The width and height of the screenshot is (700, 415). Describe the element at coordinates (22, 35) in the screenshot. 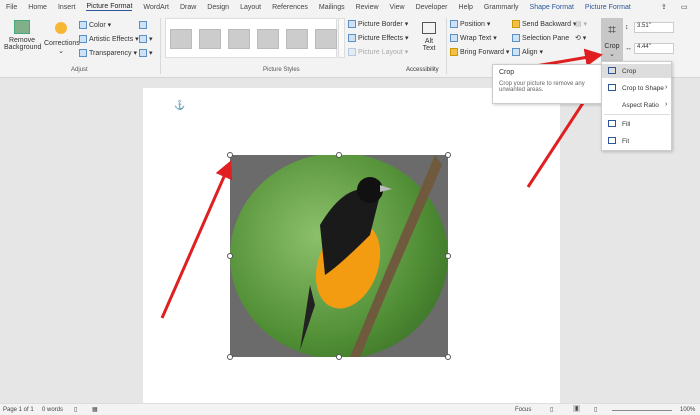

I see `remove-background-button: Remove Background` at that location.